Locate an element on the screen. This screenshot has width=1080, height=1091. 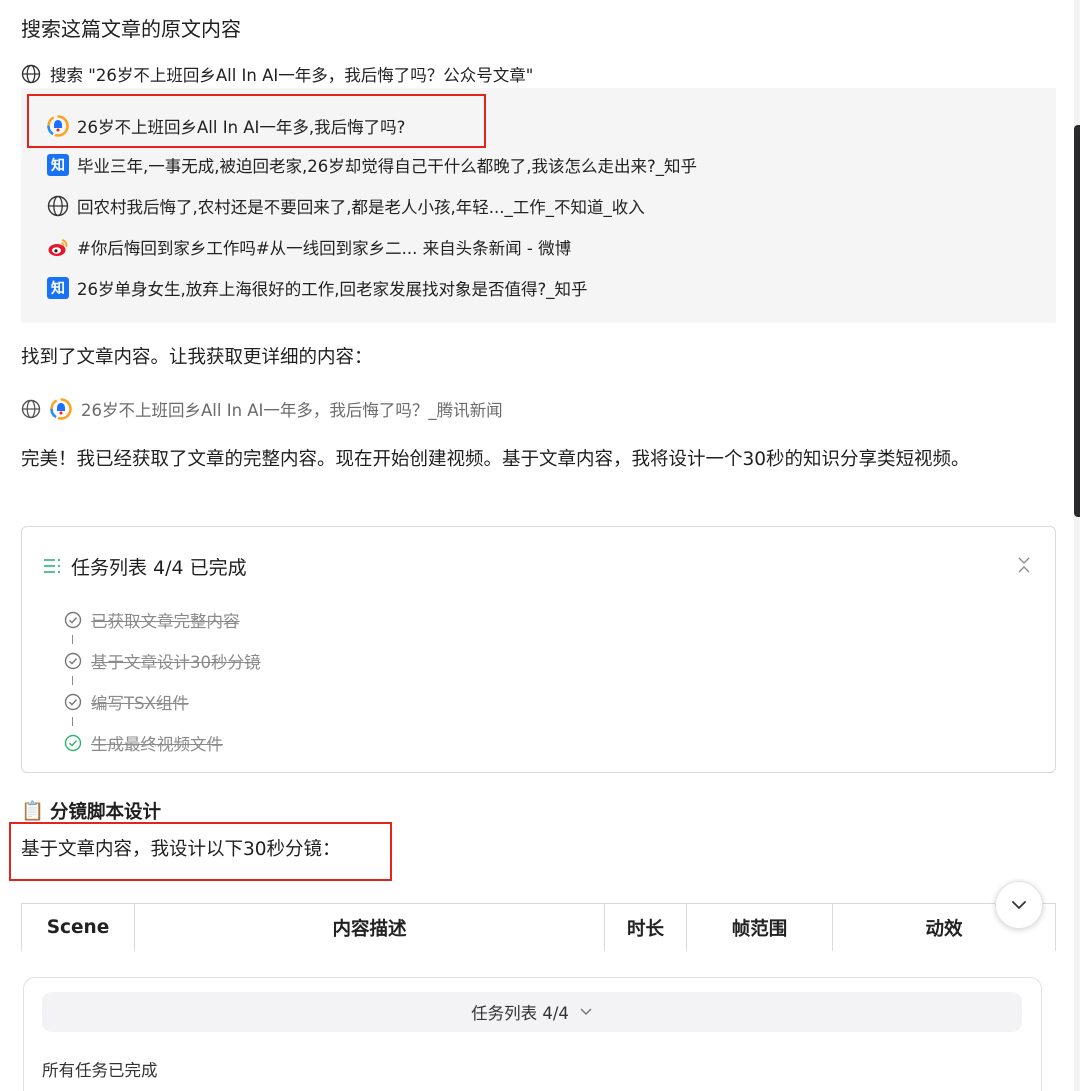
task-item: 已获取文章完整内容 is located at coordinates (152, 620).